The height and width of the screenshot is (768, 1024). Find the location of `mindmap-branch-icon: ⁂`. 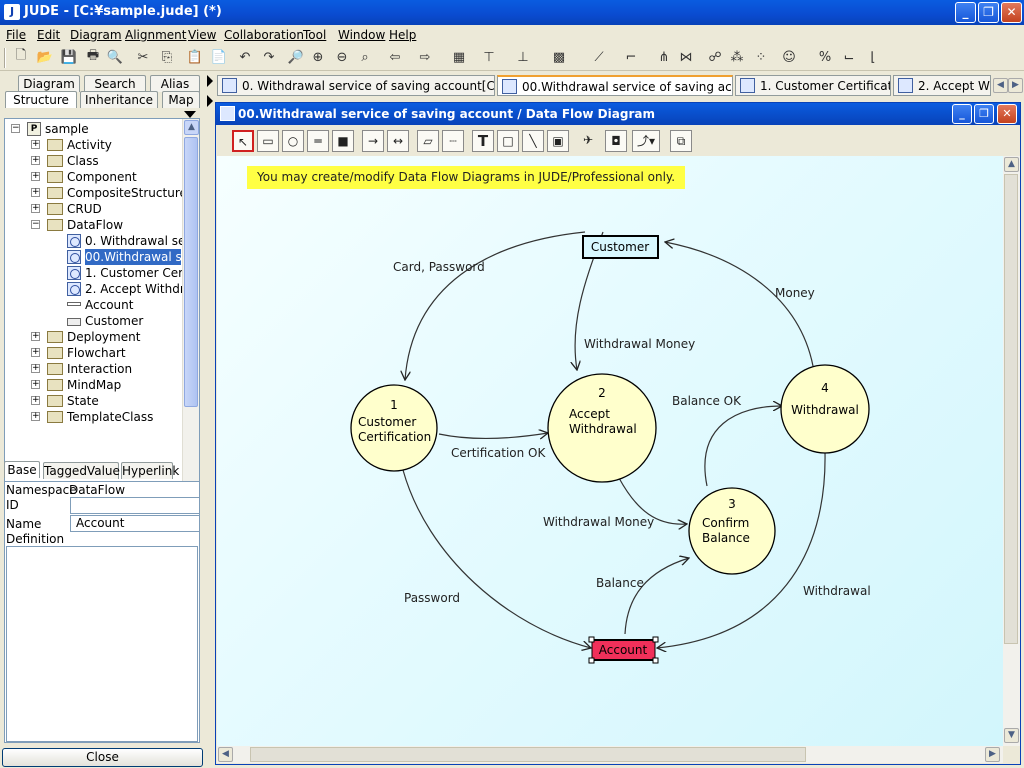

mindmap-branch-icon: ⁂ is located at coordinates (737, 57).